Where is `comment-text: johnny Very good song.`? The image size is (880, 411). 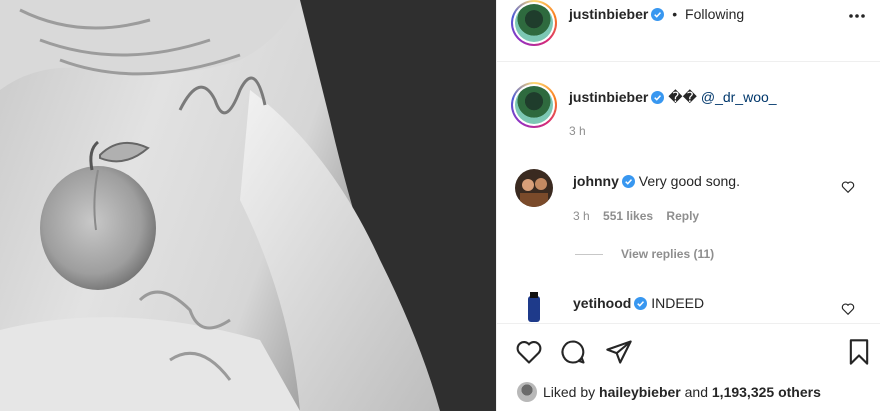
comment-text: johnny Very good song. is located at coordinates (698, 181).